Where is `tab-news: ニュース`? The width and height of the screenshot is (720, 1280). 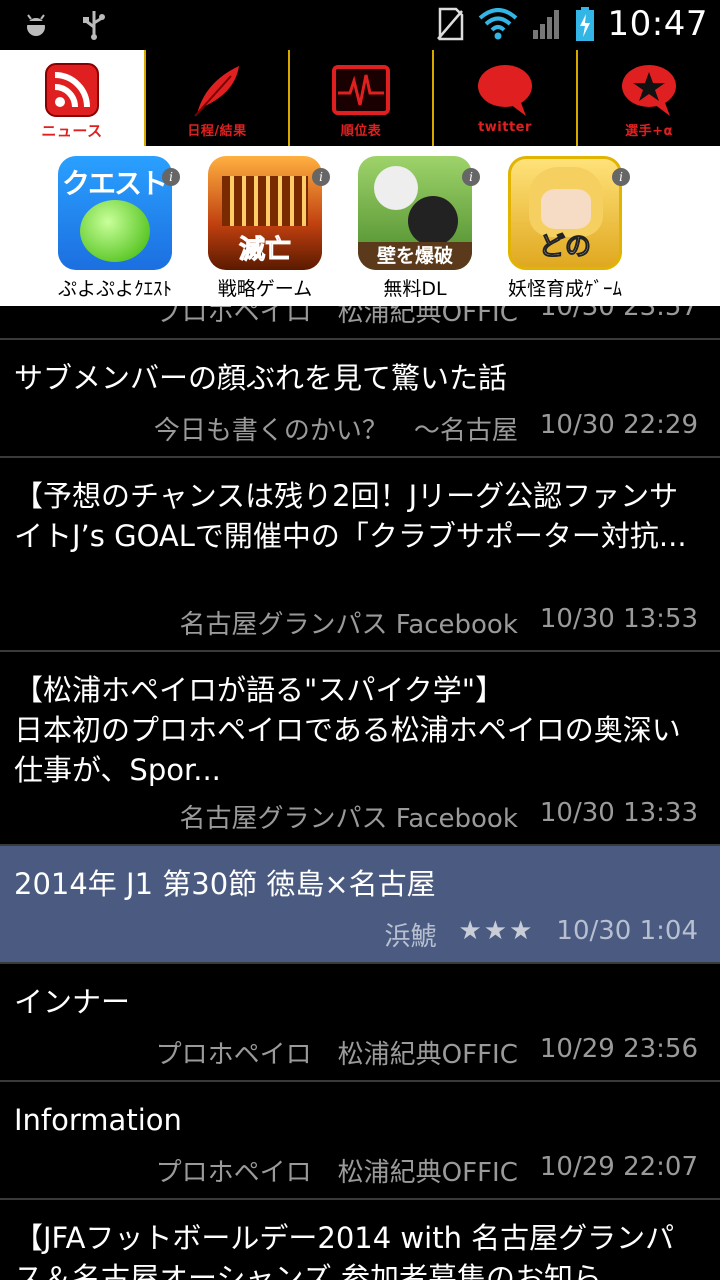
tab-news: ニュース is located at coordinates (72, 98).